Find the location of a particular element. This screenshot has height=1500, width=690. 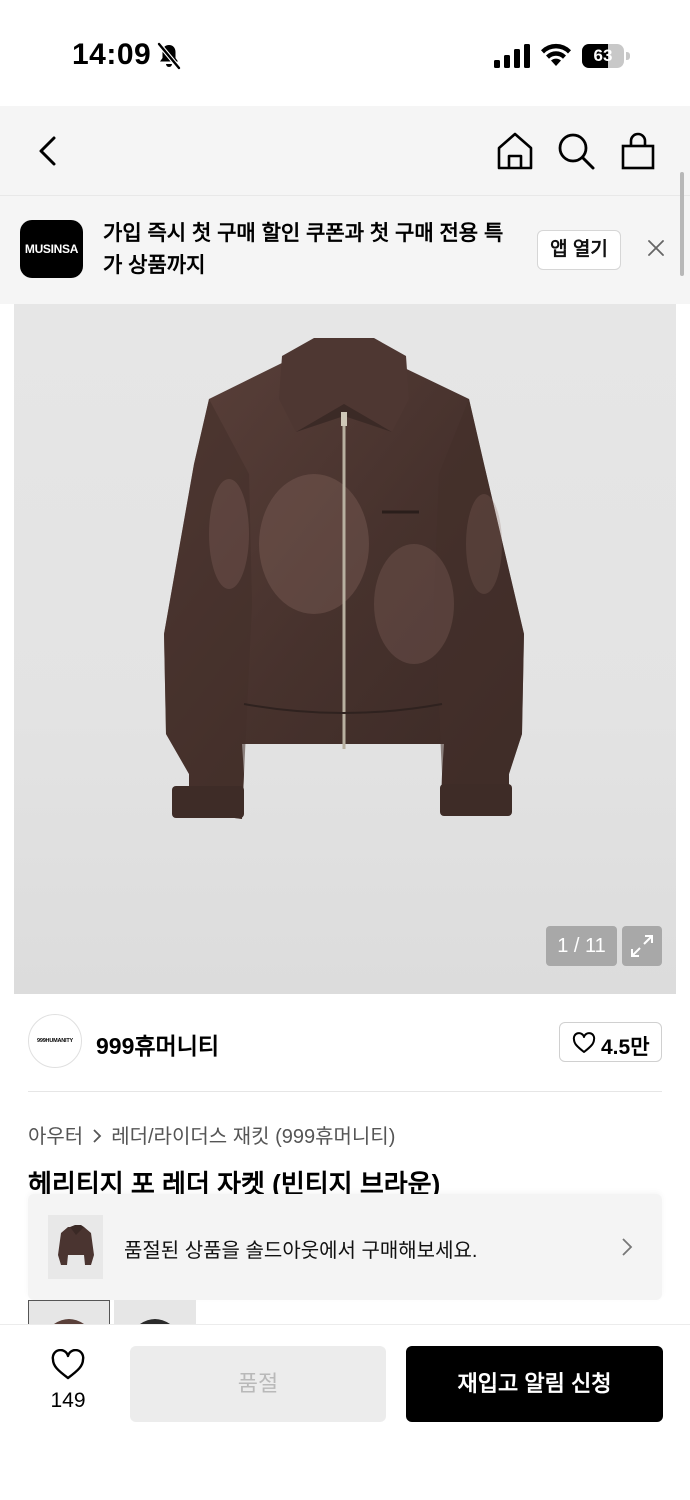

top-navigation-bar is located at coordinates (345, 151).